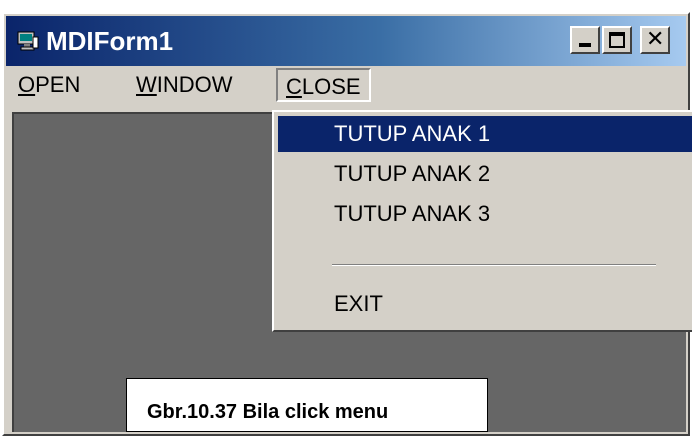 This screenshot has height=438, width=692. Describe the element at coordinates (49, 85) in the screenshot. I see `menu-open: OPEN` at that location.